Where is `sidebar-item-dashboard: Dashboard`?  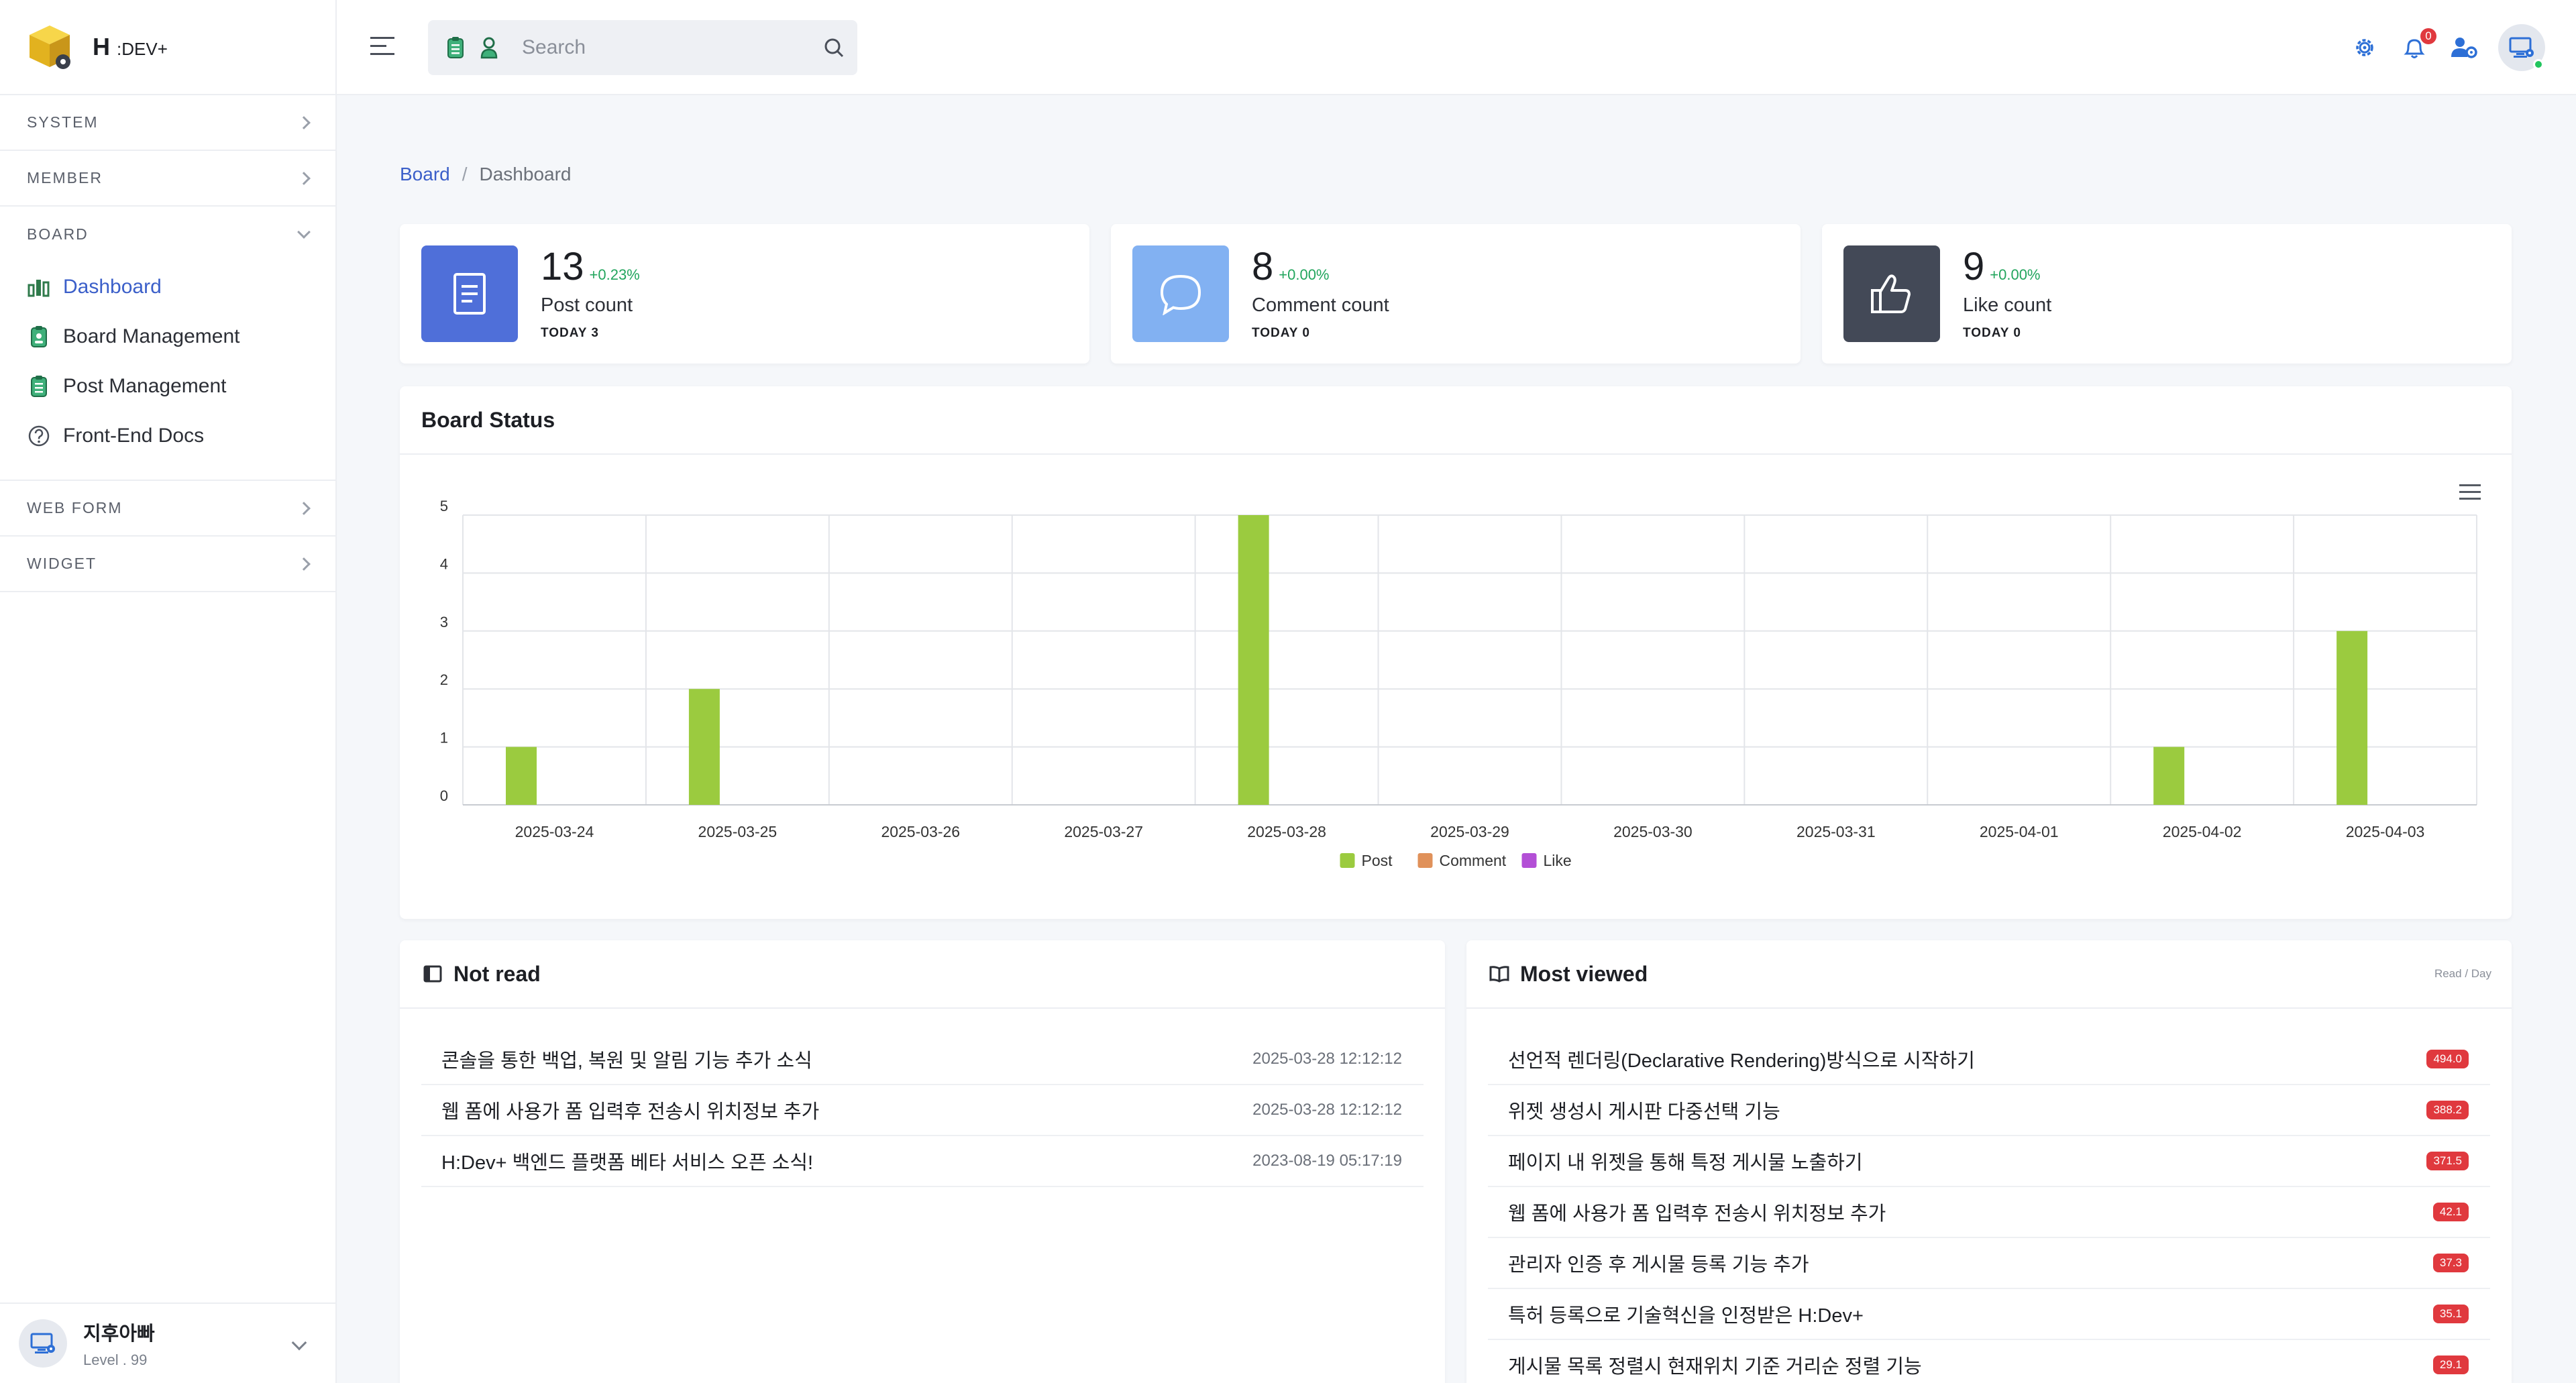
sidebar-item-dashboard: Dashboard is located at coordinates (168, 287).